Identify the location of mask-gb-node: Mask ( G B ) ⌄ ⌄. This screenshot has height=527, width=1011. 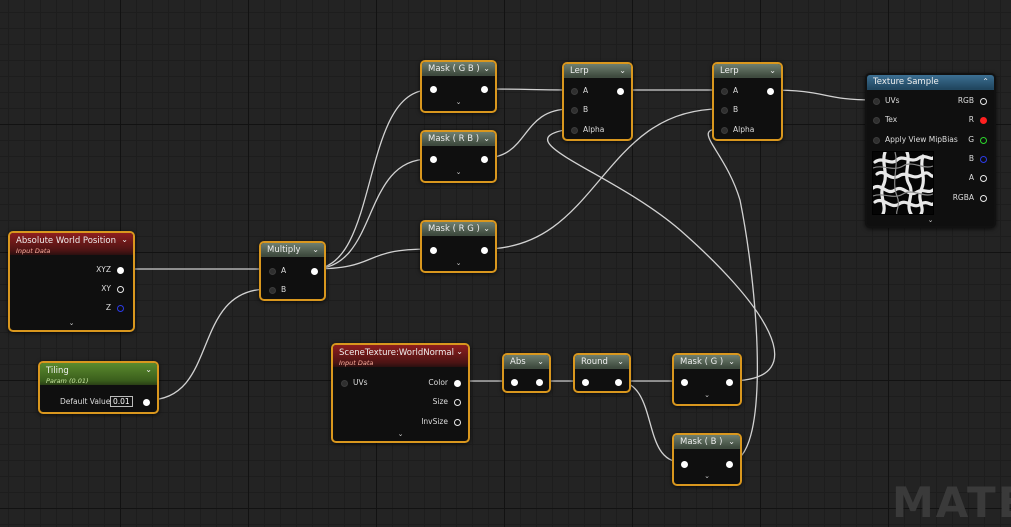
(458, 86).